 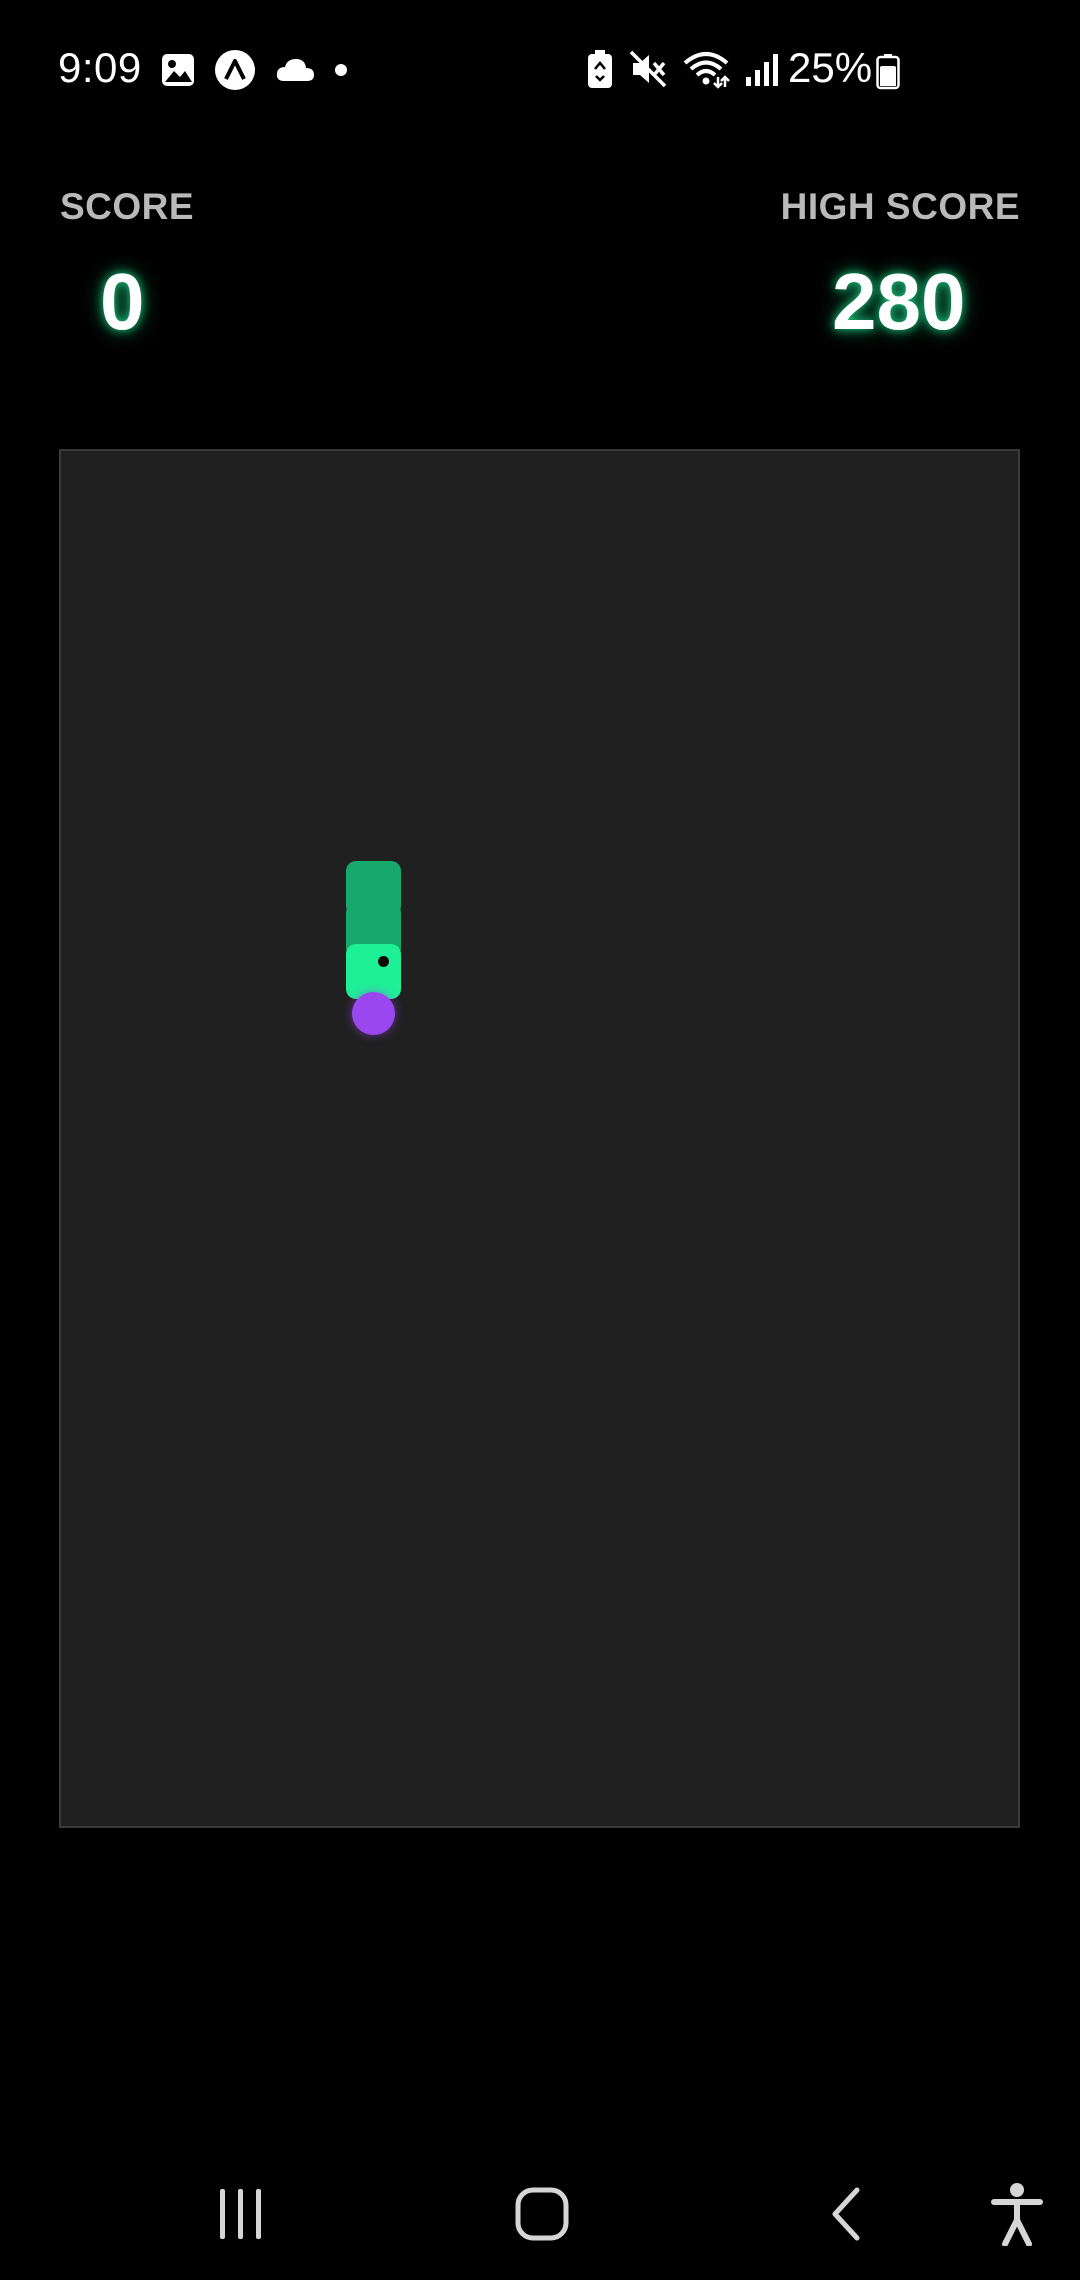 What do you see at coordinates (648, 69) in the screenshot?
I see `mute-icon` at bounding box center [648, 69].